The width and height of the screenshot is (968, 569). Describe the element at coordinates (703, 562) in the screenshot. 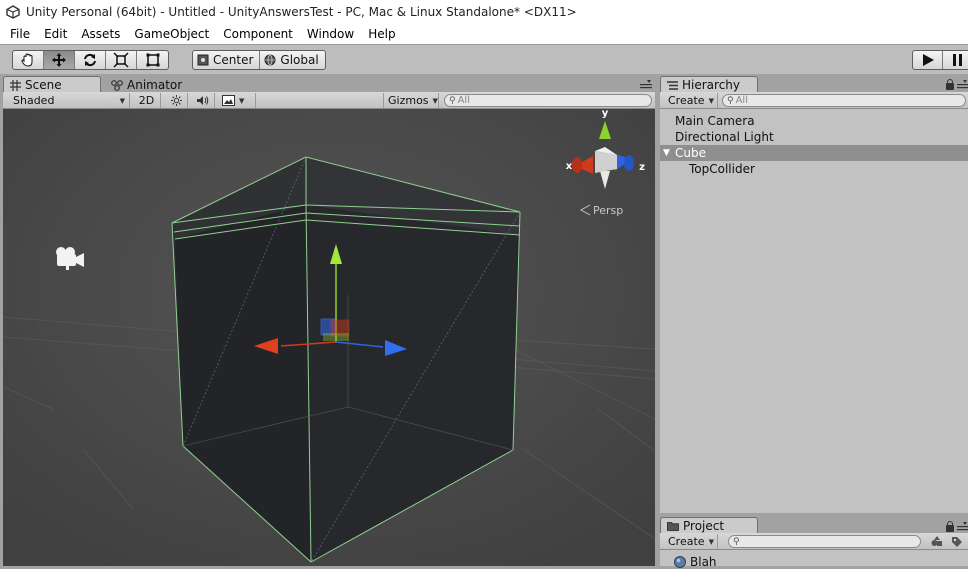

I see `project-item-label: Blah` at that location.